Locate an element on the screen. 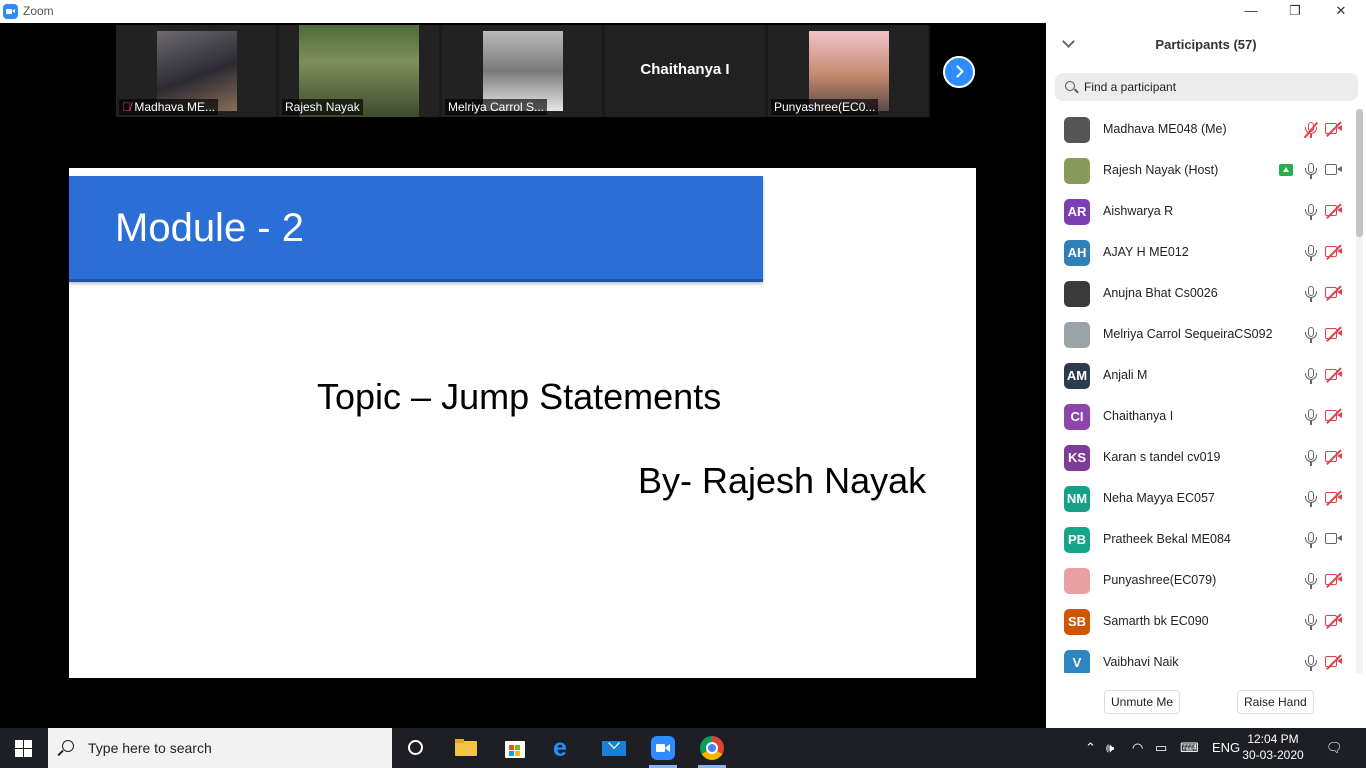 The height and width of the screenshot is (768, 1366). participant-name: Rajesh Nayak (Host) is located at coordinates (1161, 170).